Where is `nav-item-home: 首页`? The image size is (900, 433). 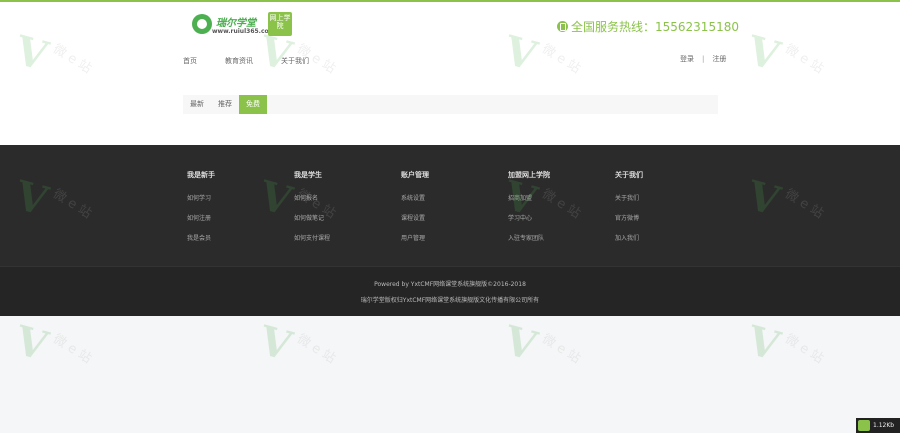
nav-item-home: 首页 is located at coordinates (190, 61).